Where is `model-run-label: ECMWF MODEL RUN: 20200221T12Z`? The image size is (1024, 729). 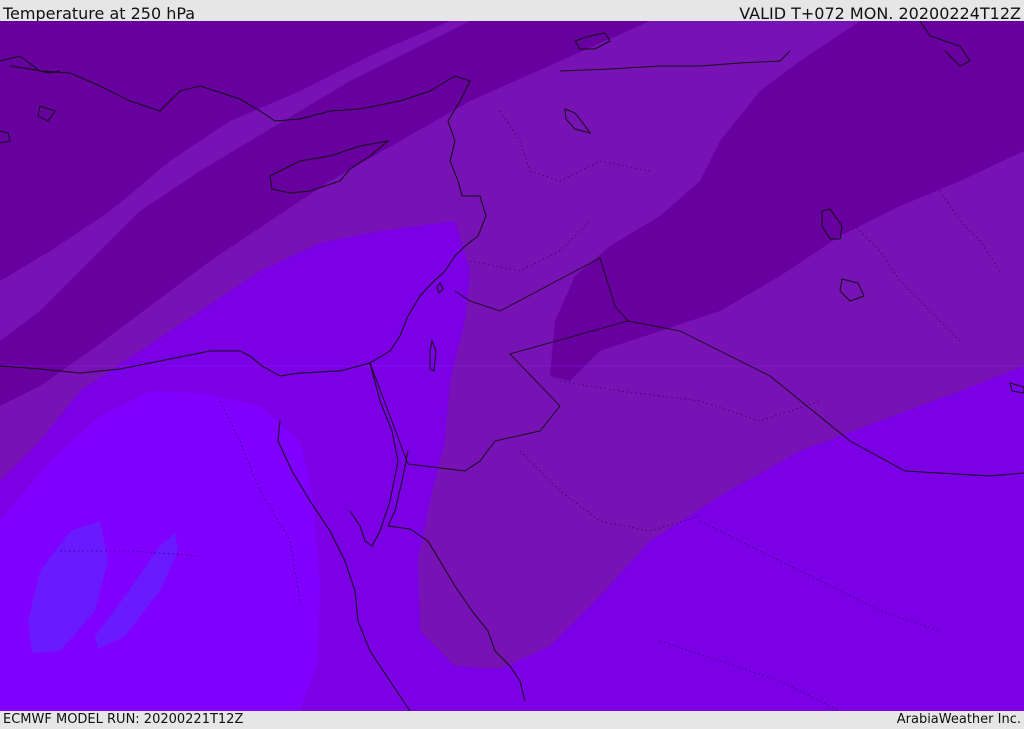 model-run-label: ECMWF MODEL RUN: 20200221T12Z is located at coordinates (123, 719).